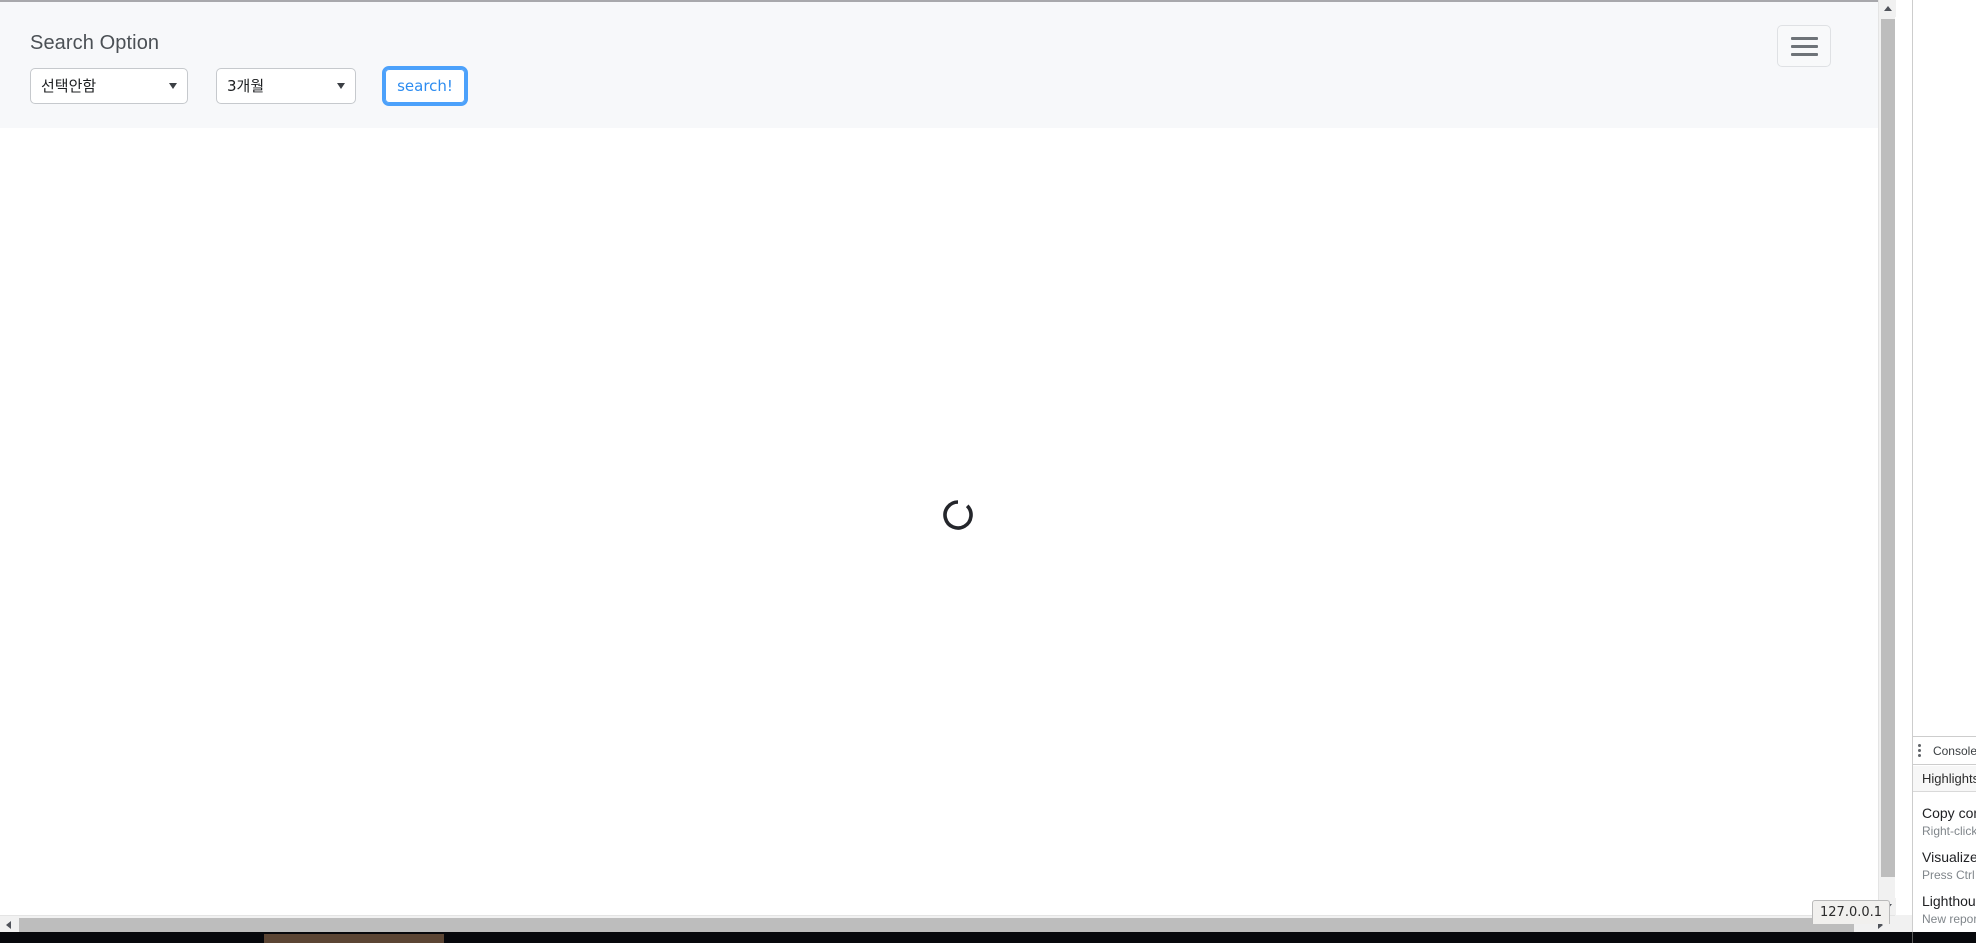  I want to click on loading-spinner-icon, so click(958, 515).